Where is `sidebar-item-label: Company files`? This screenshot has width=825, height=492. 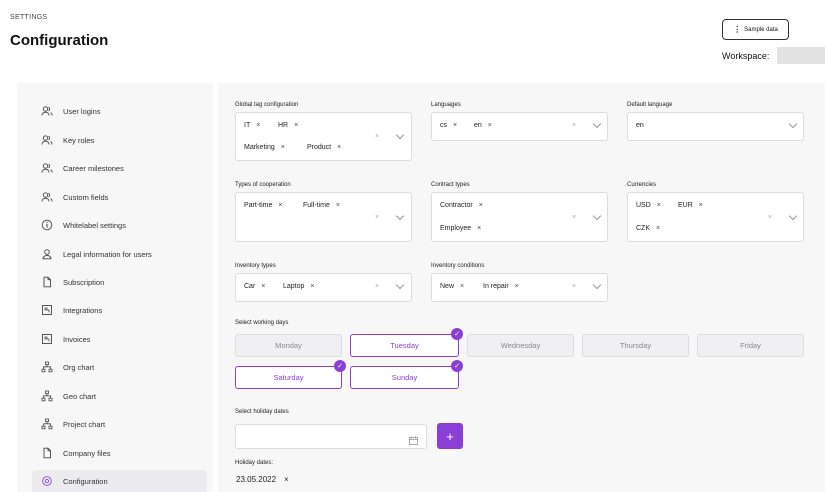 sidebar-item-label: Company files is located at coordinates (87, 453).